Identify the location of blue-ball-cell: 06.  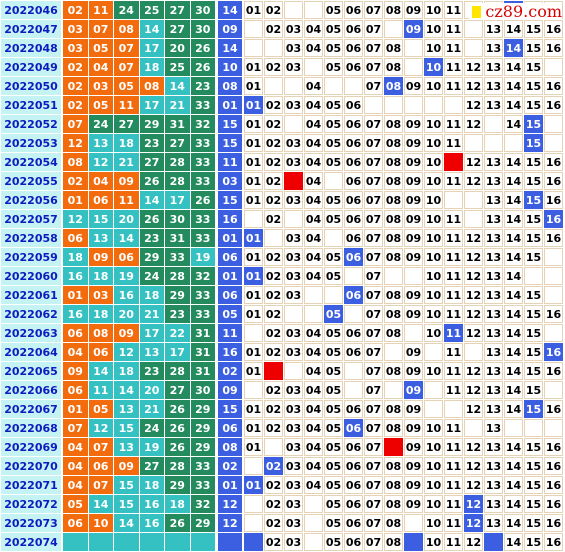
(230, 428).